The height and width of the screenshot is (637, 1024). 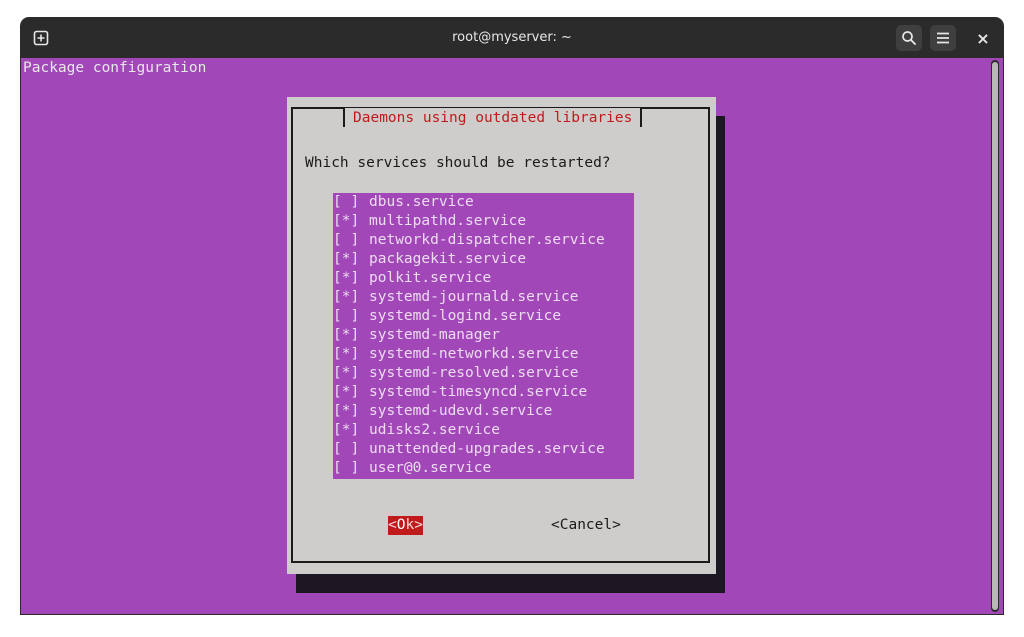 I want to click on checklist-item: [*] packagekit.service, so click(x=429, y=259).